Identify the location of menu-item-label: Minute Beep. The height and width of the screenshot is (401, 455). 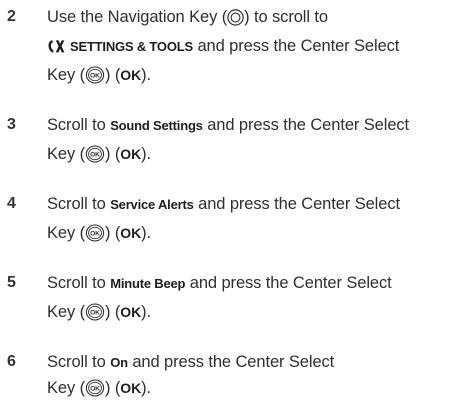
(148, 283).